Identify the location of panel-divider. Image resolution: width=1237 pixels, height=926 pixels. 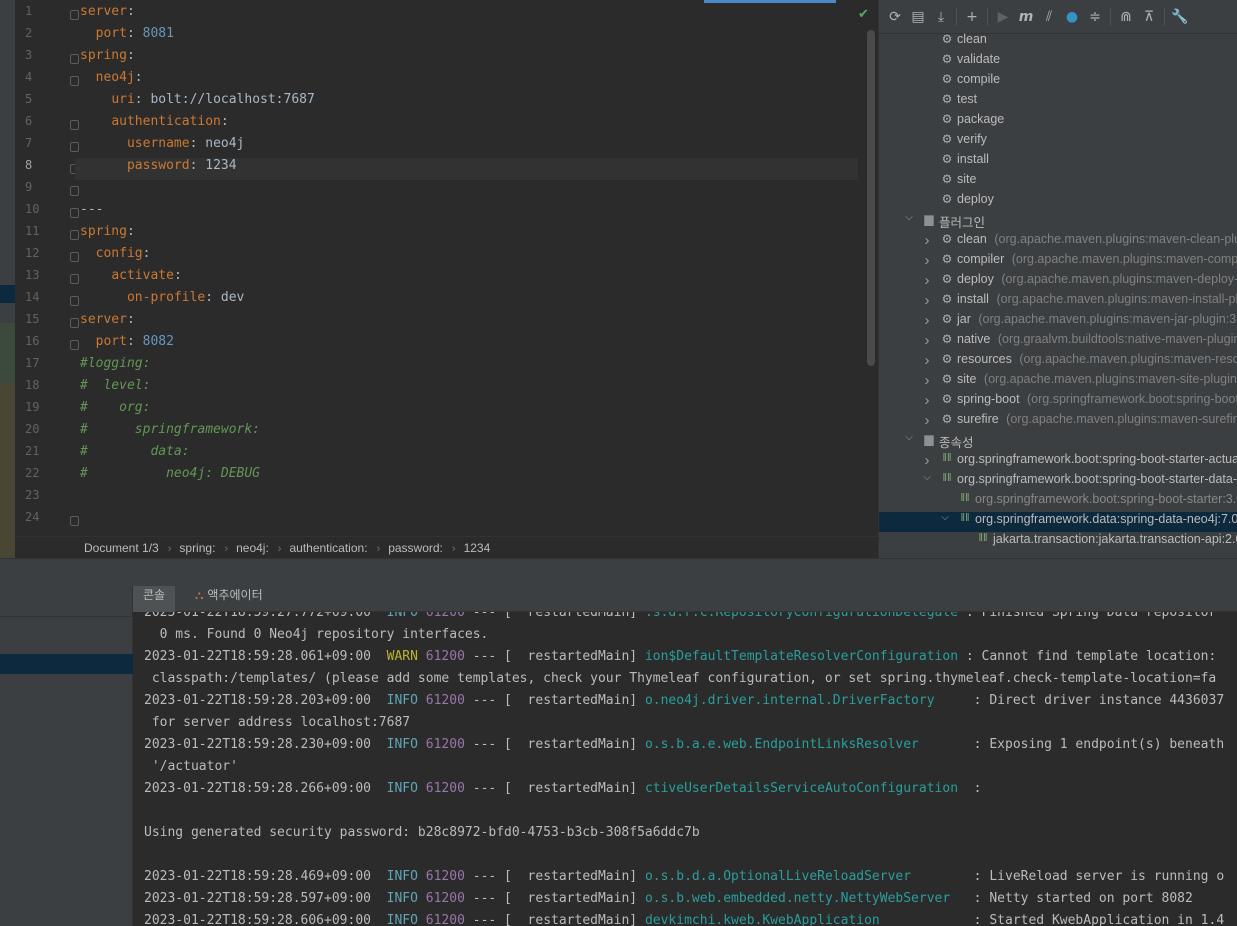
(618, 572).